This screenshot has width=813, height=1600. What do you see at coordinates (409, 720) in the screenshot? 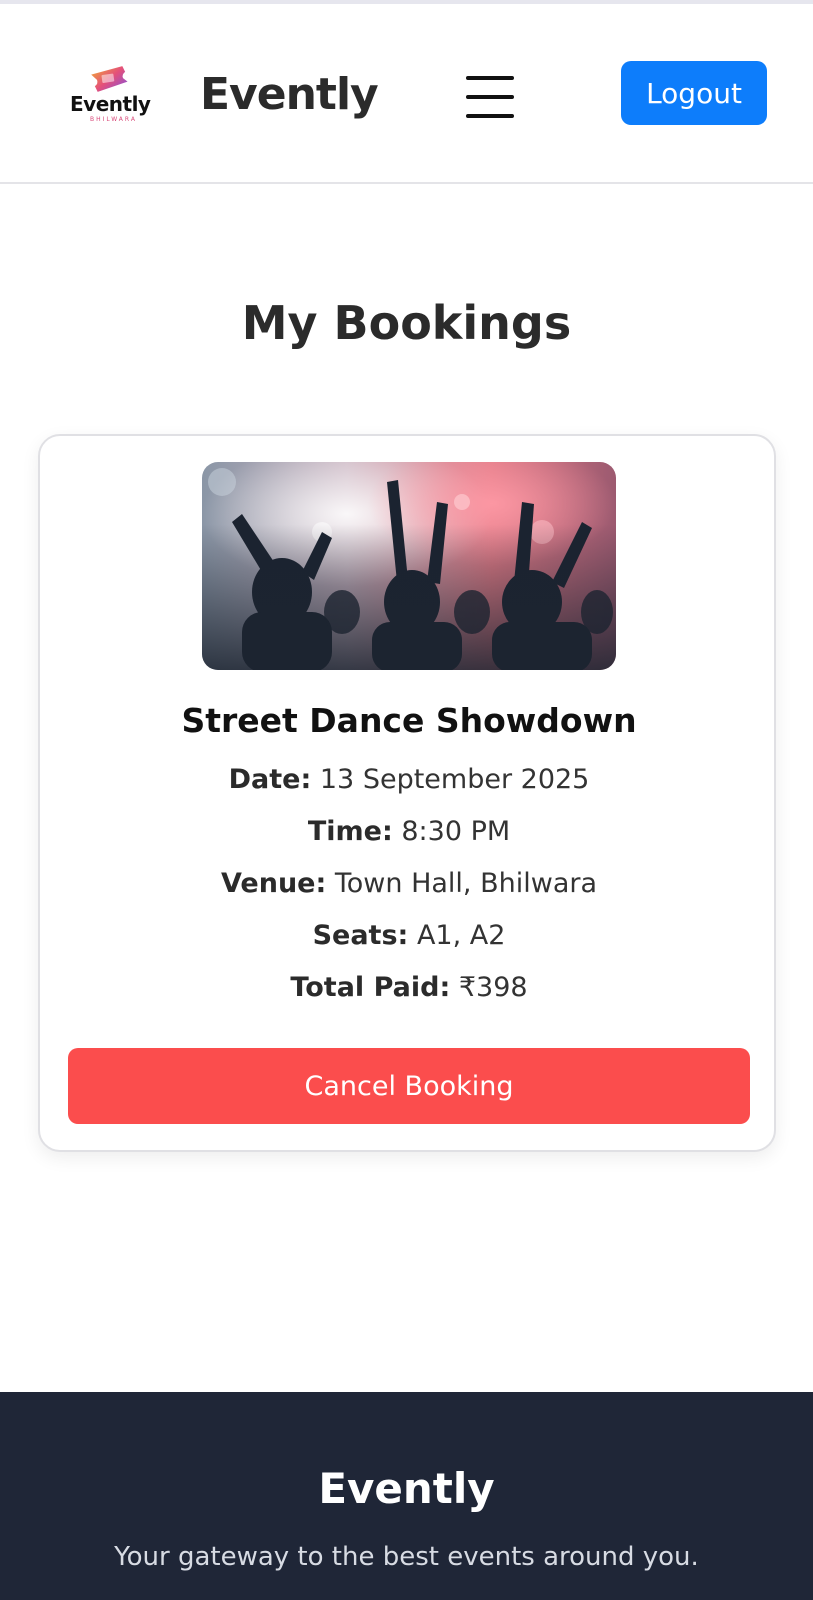
I see `event-title: Street Dance Showdown` at bounding box center [409, 720].